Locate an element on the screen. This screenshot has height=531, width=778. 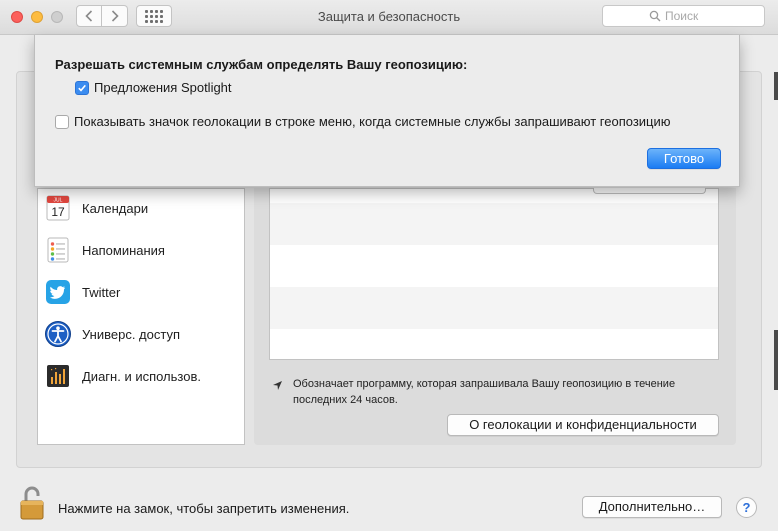
show-all-grid-icon is located at coordinates (154, 16).